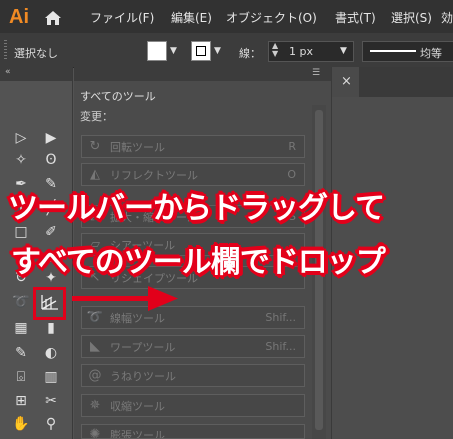 The width and height of the screenshot is (453, 439). I want to click on stepper-icon: ▲ ▼, so click(275, 50).